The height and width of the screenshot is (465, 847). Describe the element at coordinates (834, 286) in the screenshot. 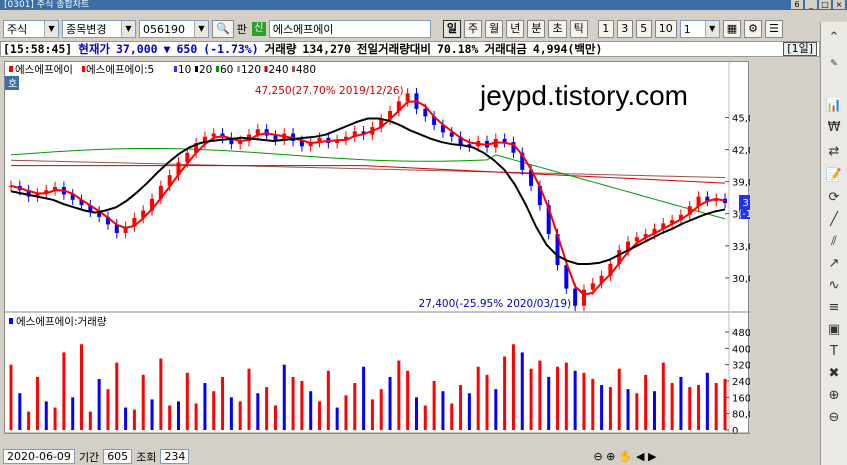

I see `wave-icon: ∿` at that location.